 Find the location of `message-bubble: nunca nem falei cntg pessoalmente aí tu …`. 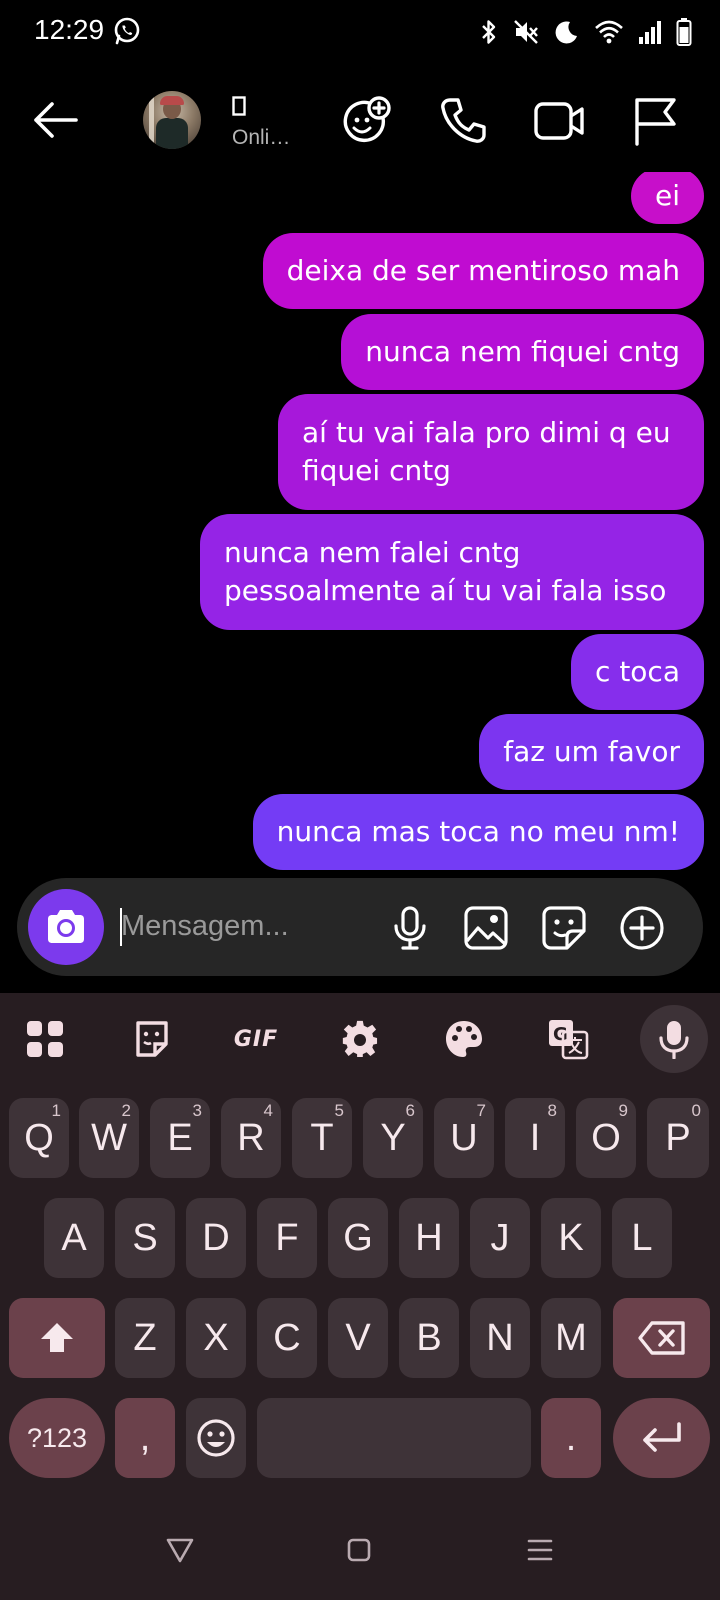

message-bubble: nunca nem falei cntg pessoalmente aí tu … is located at coordinates (452, 572).